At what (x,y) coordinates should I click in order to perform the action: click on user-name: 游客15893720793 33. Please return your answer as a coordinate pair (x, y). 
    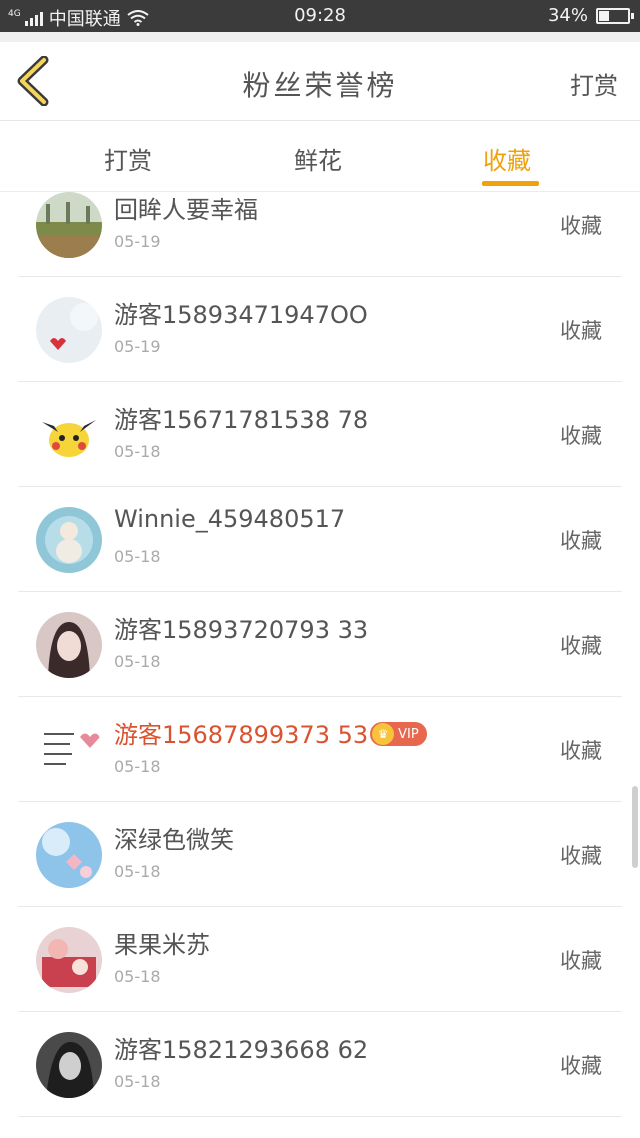
    Looking at the image, I should click on (241, 630).